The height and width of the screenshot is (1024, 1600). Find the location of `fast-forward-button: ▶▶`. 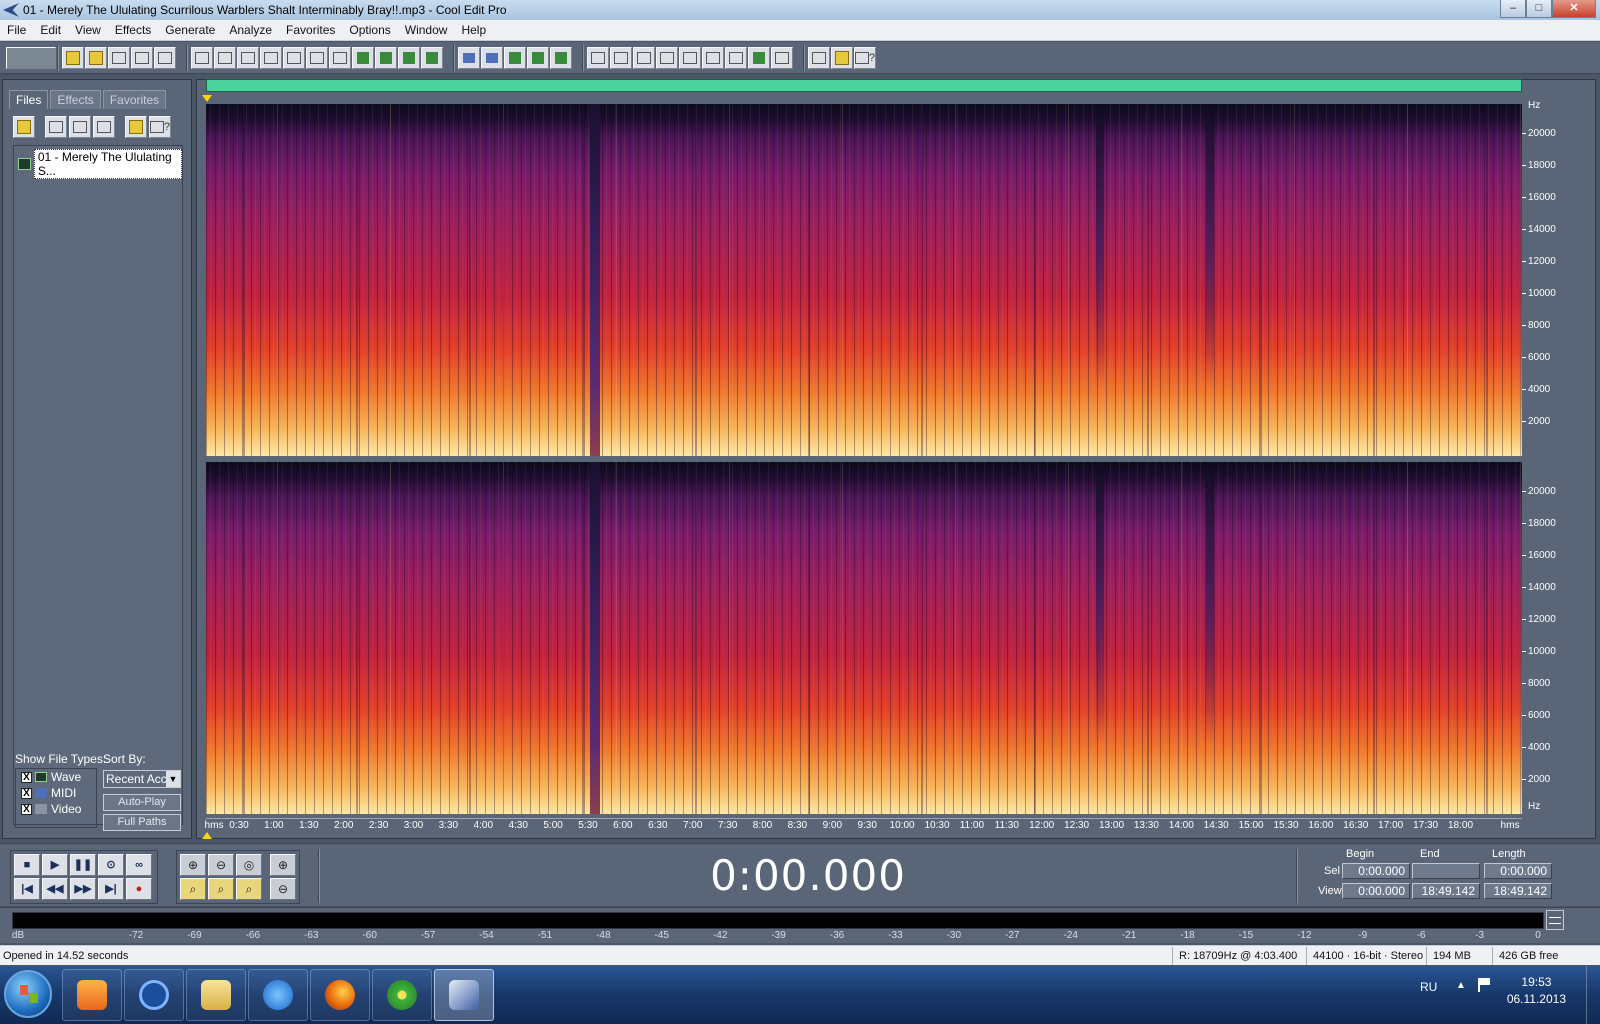

fast-forward-button: ▶▶ is located at coordinates (83, 889).